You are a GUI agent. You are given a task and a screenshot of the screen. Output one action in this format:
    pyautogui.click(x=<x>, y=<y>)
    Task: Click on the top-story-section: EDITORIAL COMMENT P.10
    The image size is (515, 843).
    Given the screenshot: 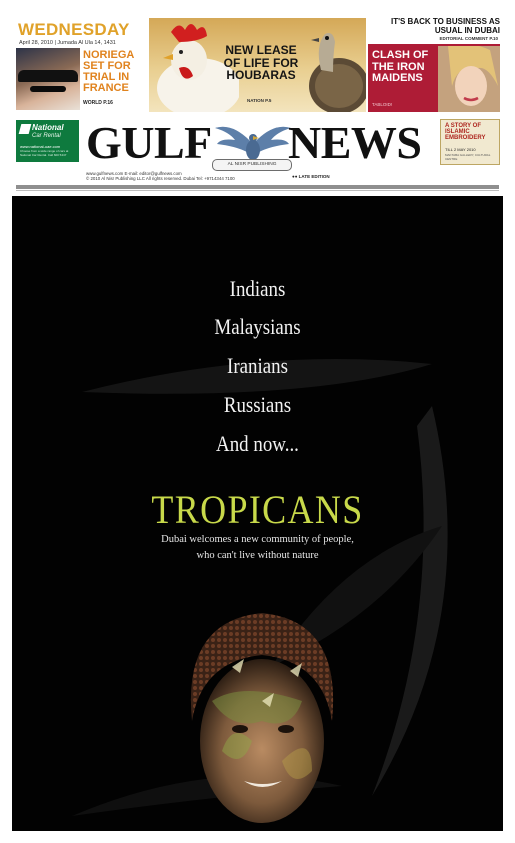 What is the action you would take?
    pyautogui.click(x=468, y=38)
    